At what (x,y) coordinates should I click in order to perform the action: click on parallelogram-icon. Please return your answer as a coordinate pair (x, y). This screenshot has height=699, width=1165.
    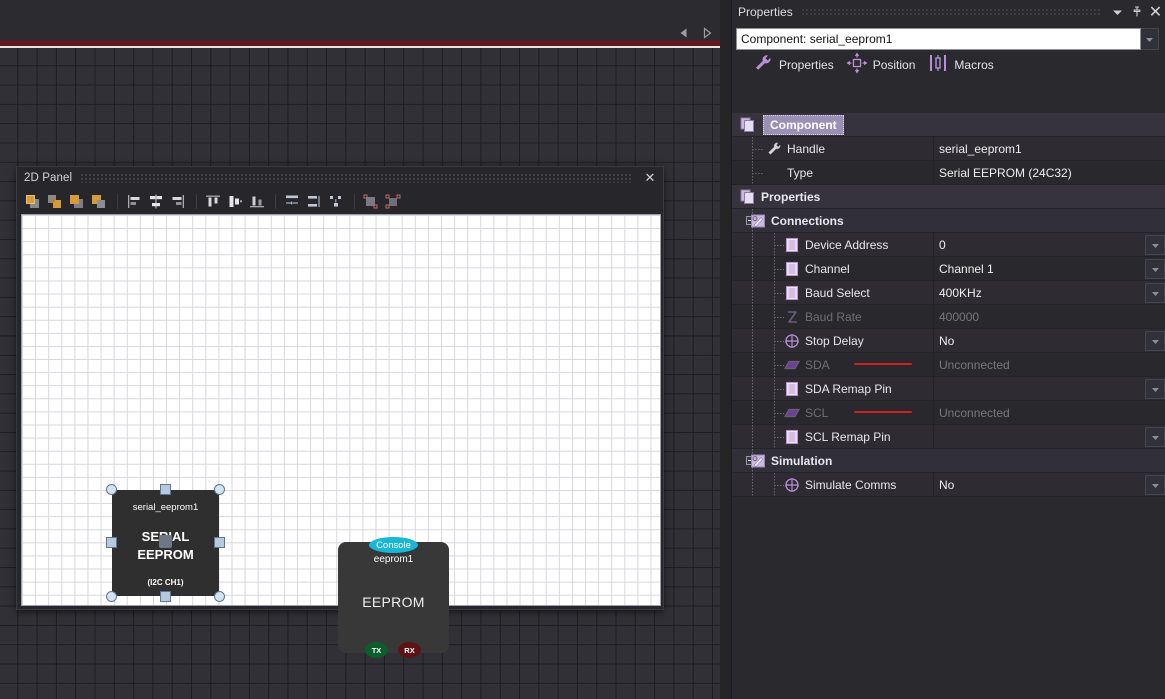
    Looking at the image, I should click on (792, 413).